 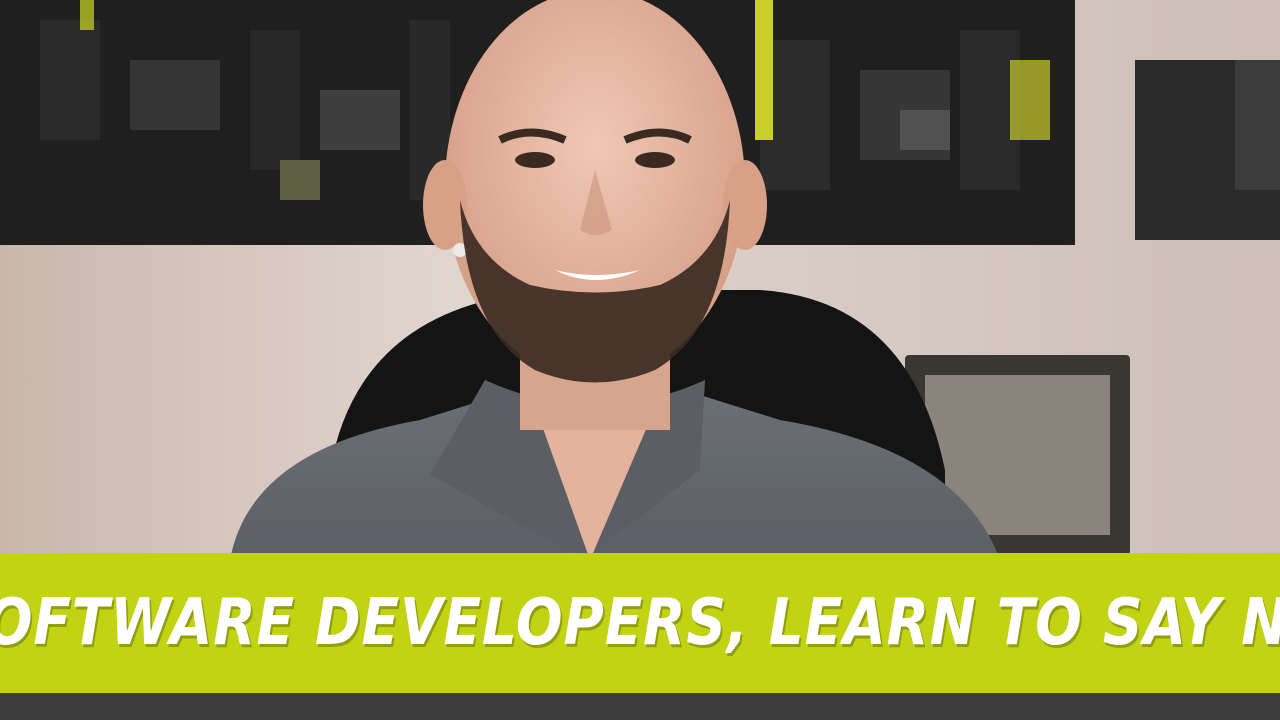 What do you see at coordinates (535, 160) in the screenshot?
I see `left-eye` at bounding box center [535, 160].